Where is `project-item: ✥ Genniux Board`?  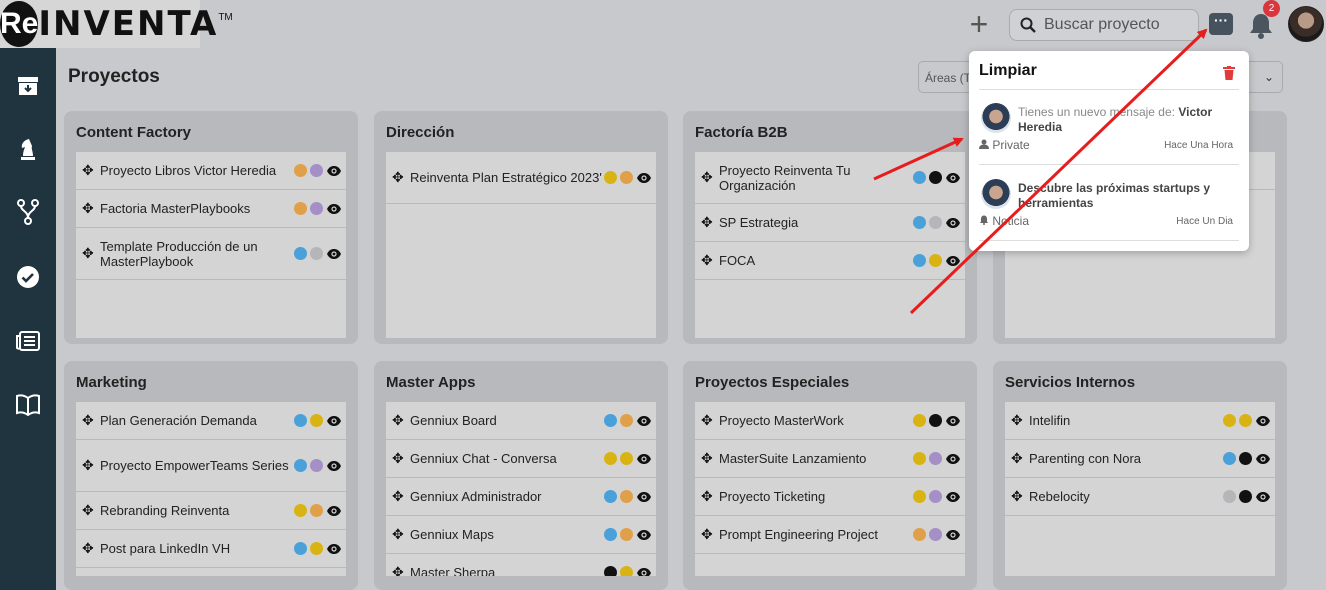
project-item: ✥ Genniux Board is located at coordinates (521, 421).